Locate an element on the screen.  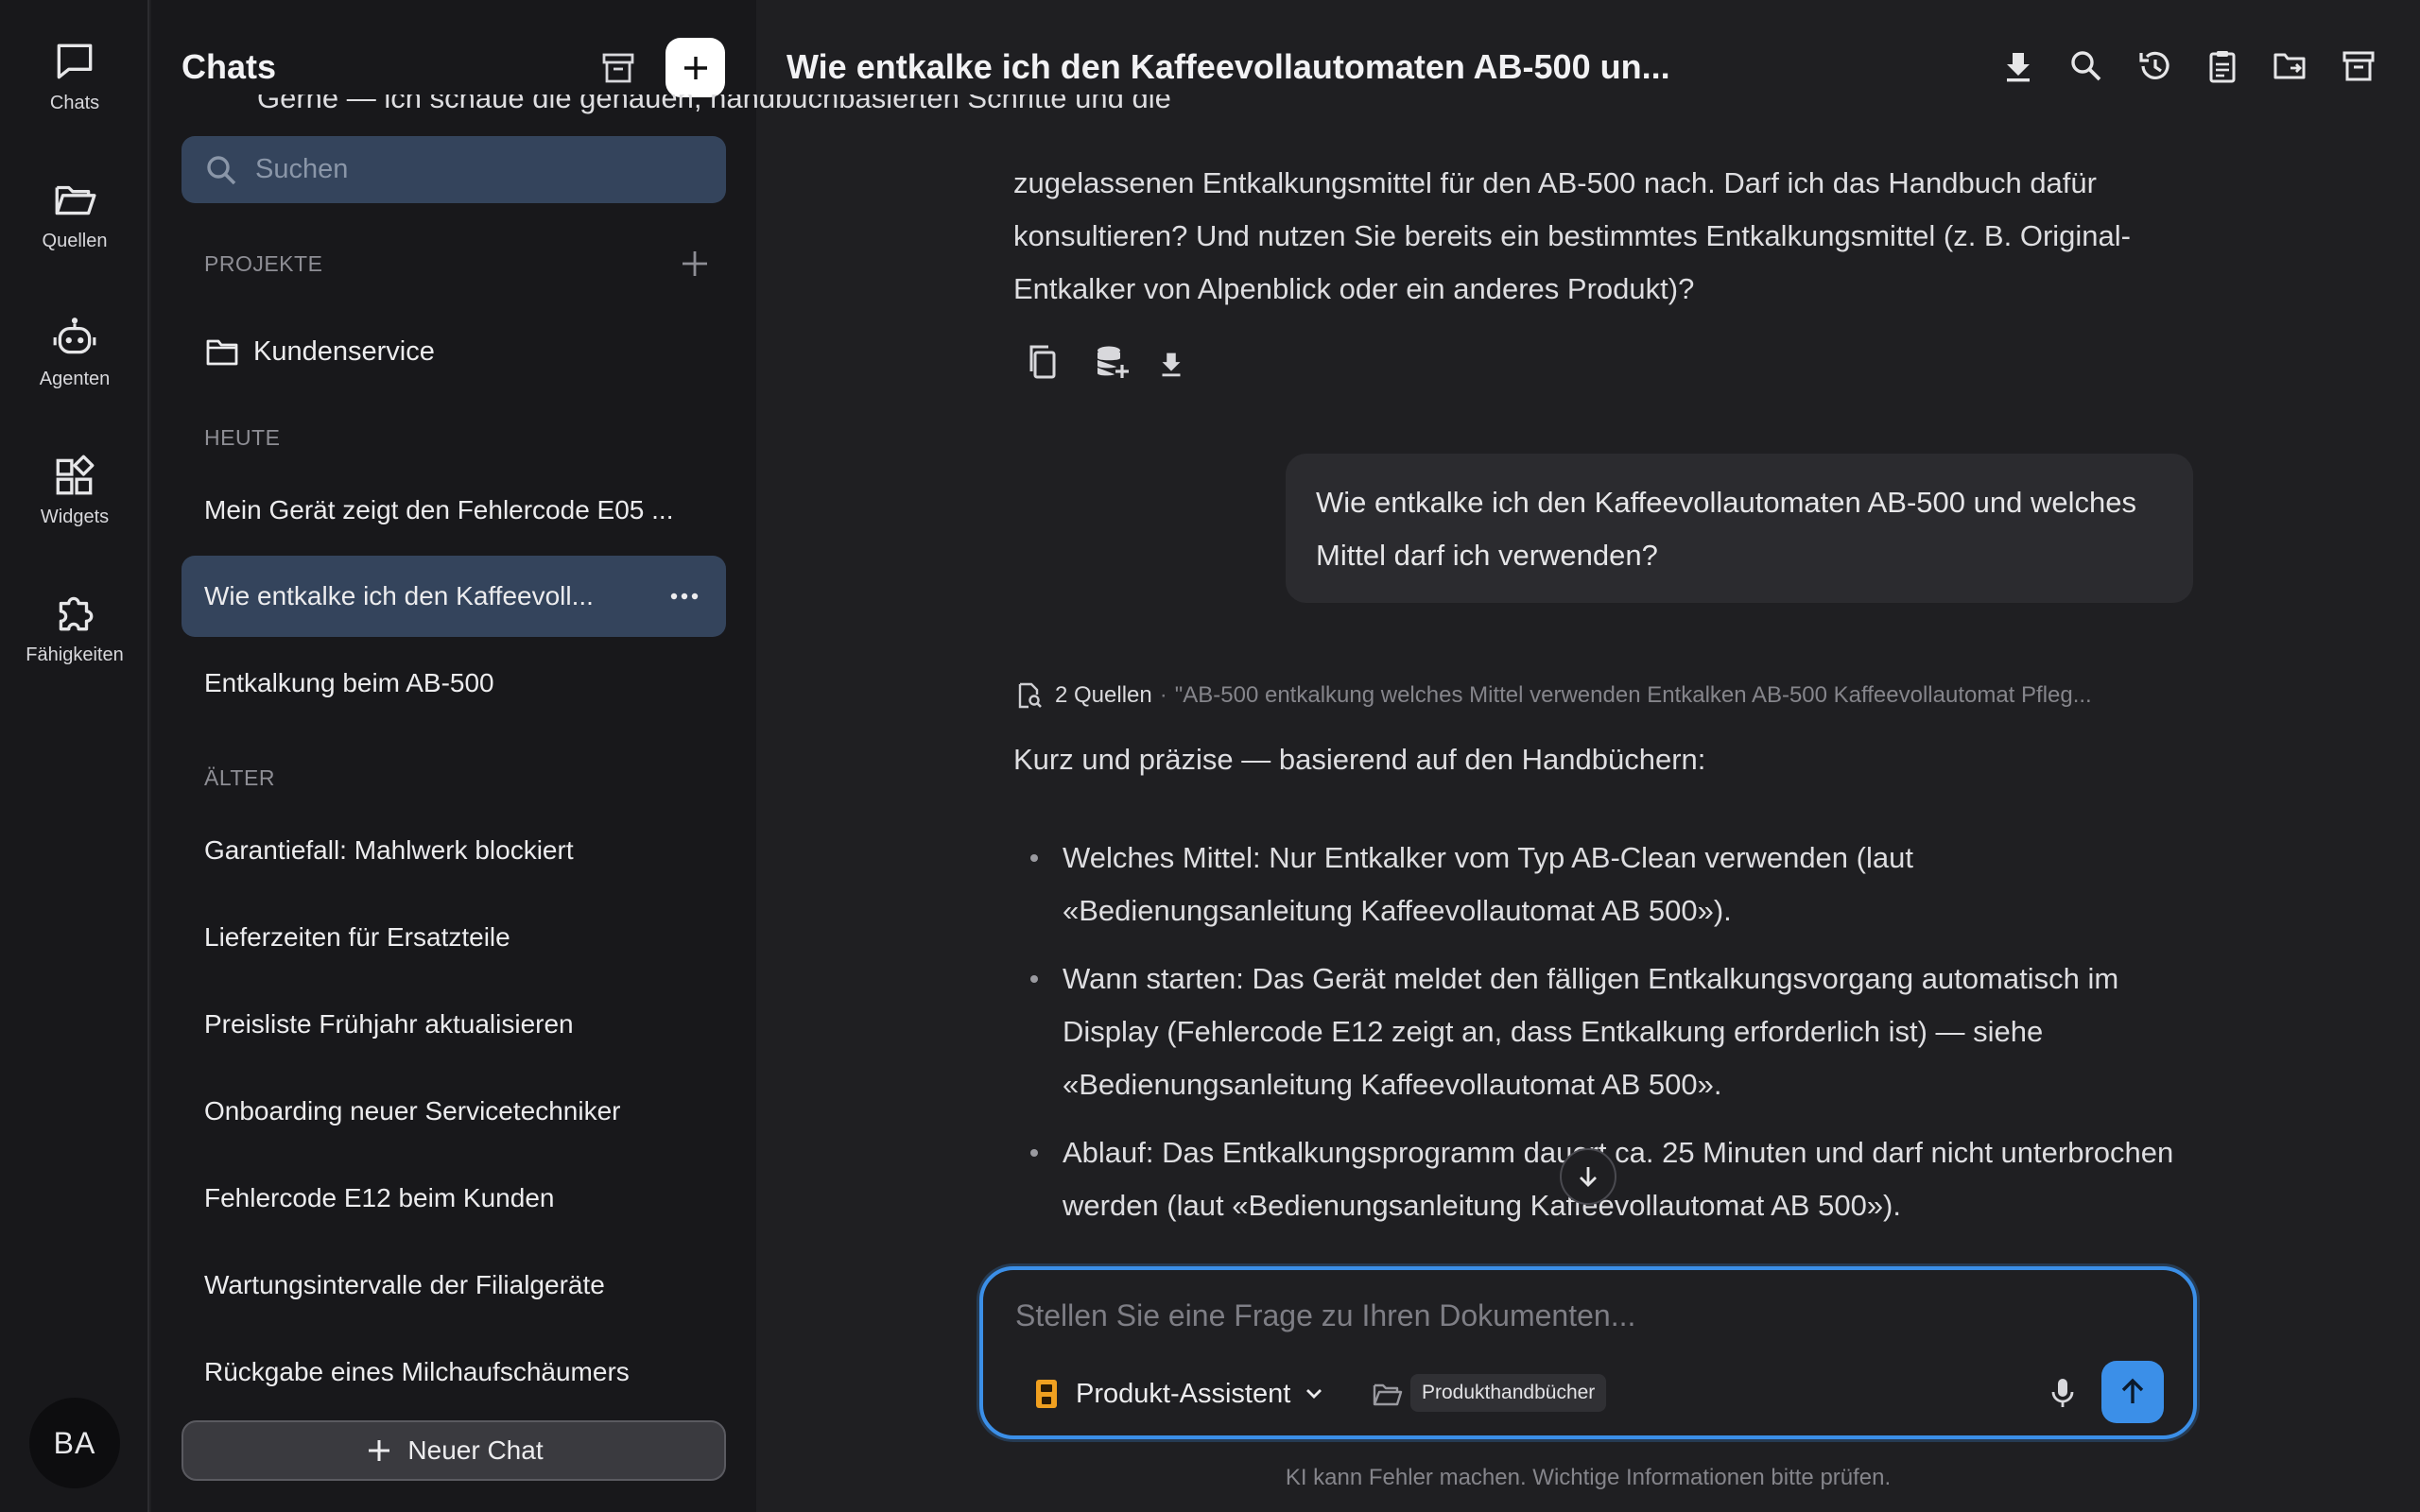
project-item-kundenservice: Kundenservice is located at coordinates (319, 351).